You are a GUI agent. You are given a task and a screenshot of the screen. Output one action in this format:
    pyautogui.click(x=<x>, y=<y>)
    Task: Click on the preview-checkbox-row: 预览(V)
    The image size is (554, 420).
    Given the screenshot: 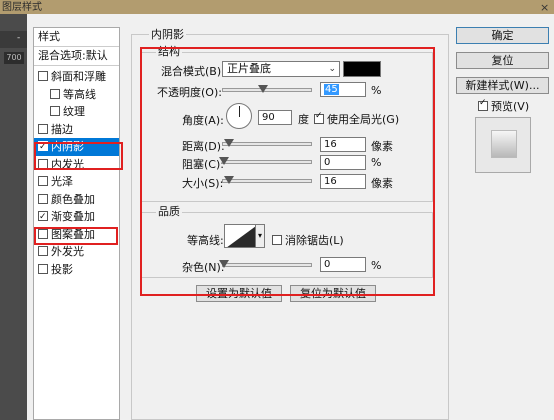 What is the action you would take?
    pyautogui.click(x=503, y=106)
    